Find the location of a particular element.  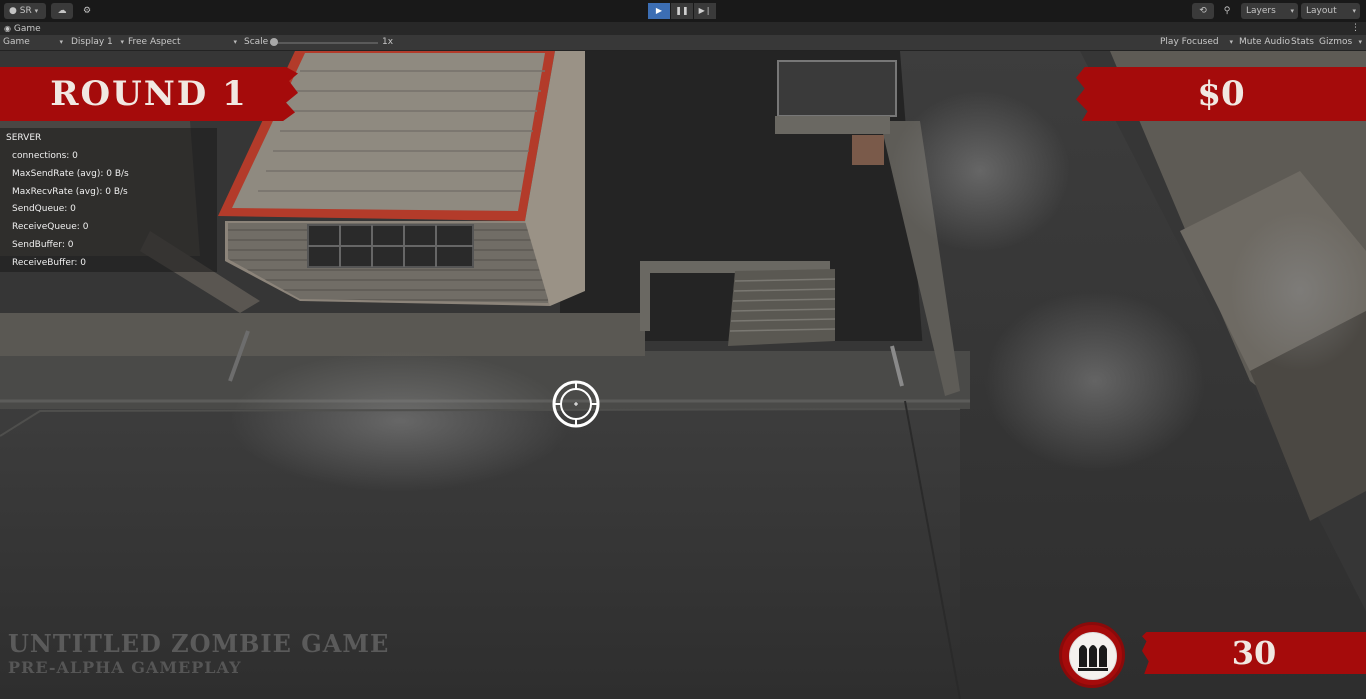

editor-toolbar: ● SR ▾ ☁ ⚙ ▶ ❚❚ ▶❘ ⟲ ⚲ Layers ▾ Layout ▾ is located at coordinates (683, 11).